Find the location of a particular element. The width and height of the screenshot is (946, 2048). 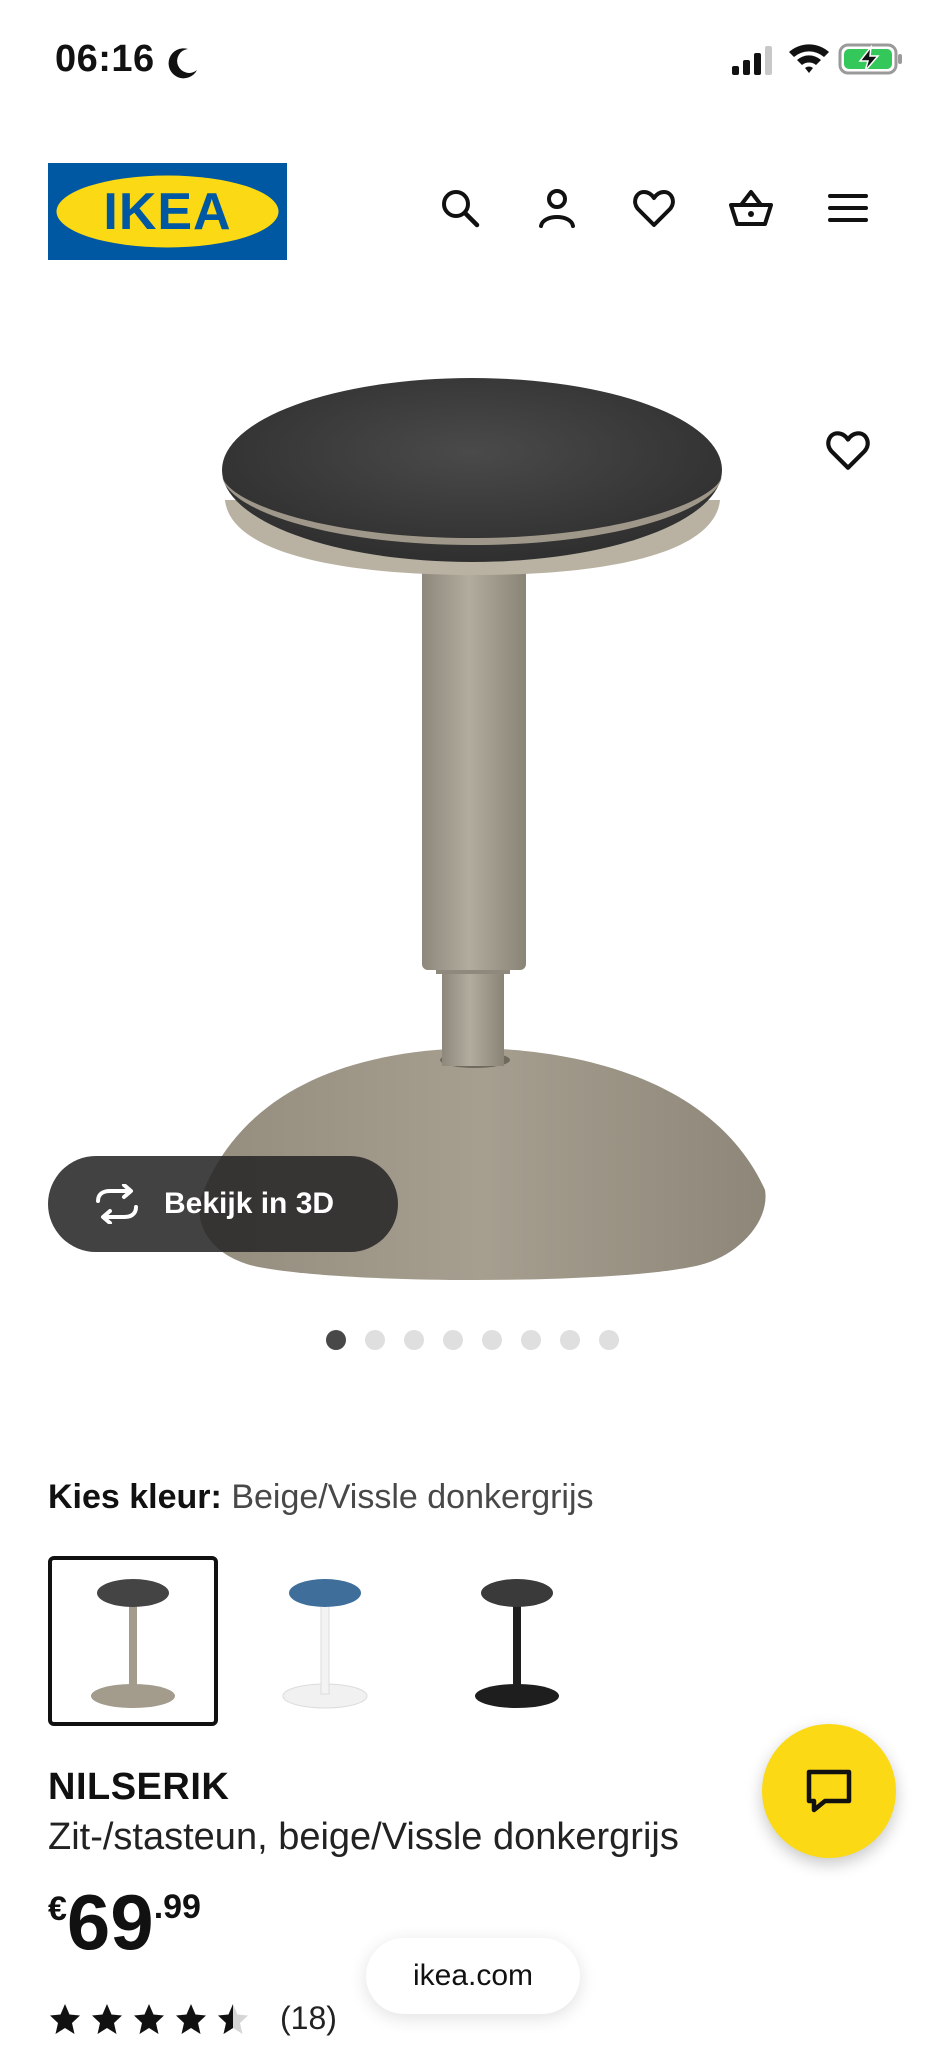

price-integer: 69 is located at coordinates (110, 1922).